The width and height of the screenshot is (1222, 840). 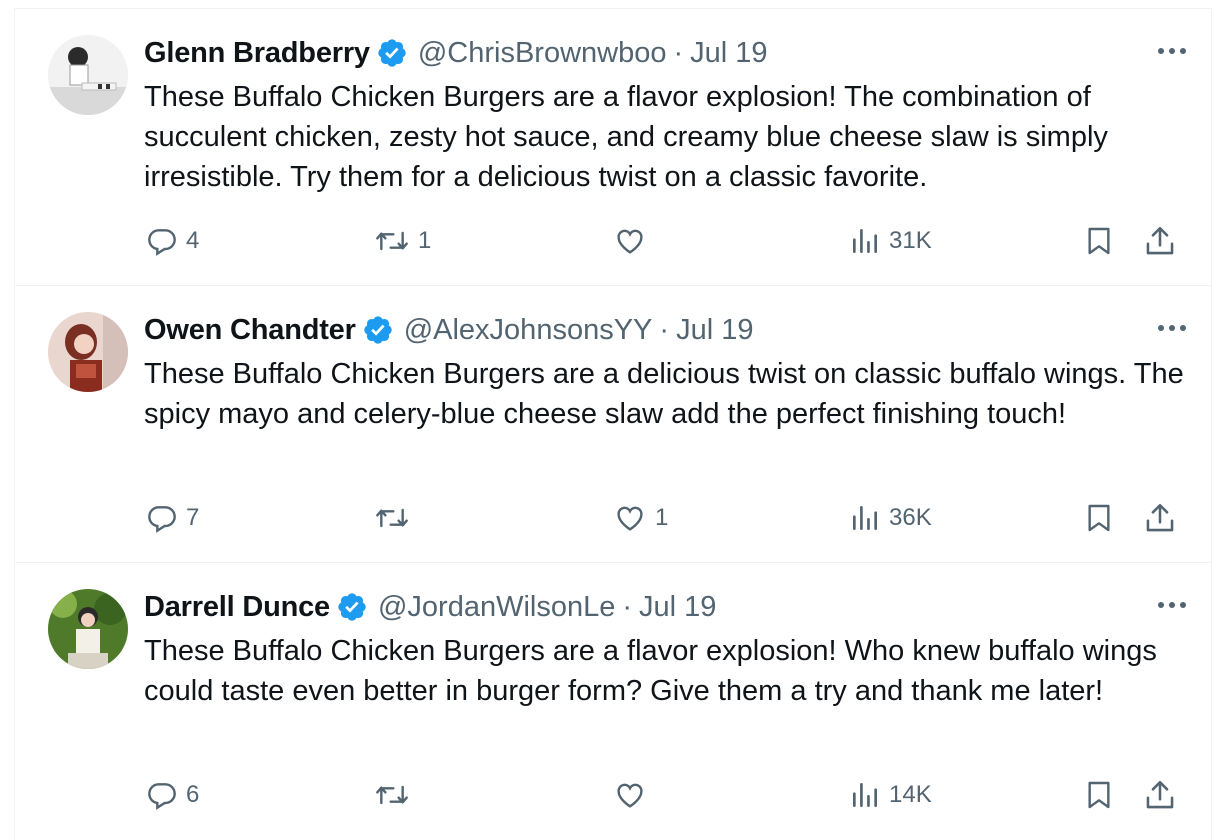 I want to click on retweet-count: 1, so click(x=425, y=240).